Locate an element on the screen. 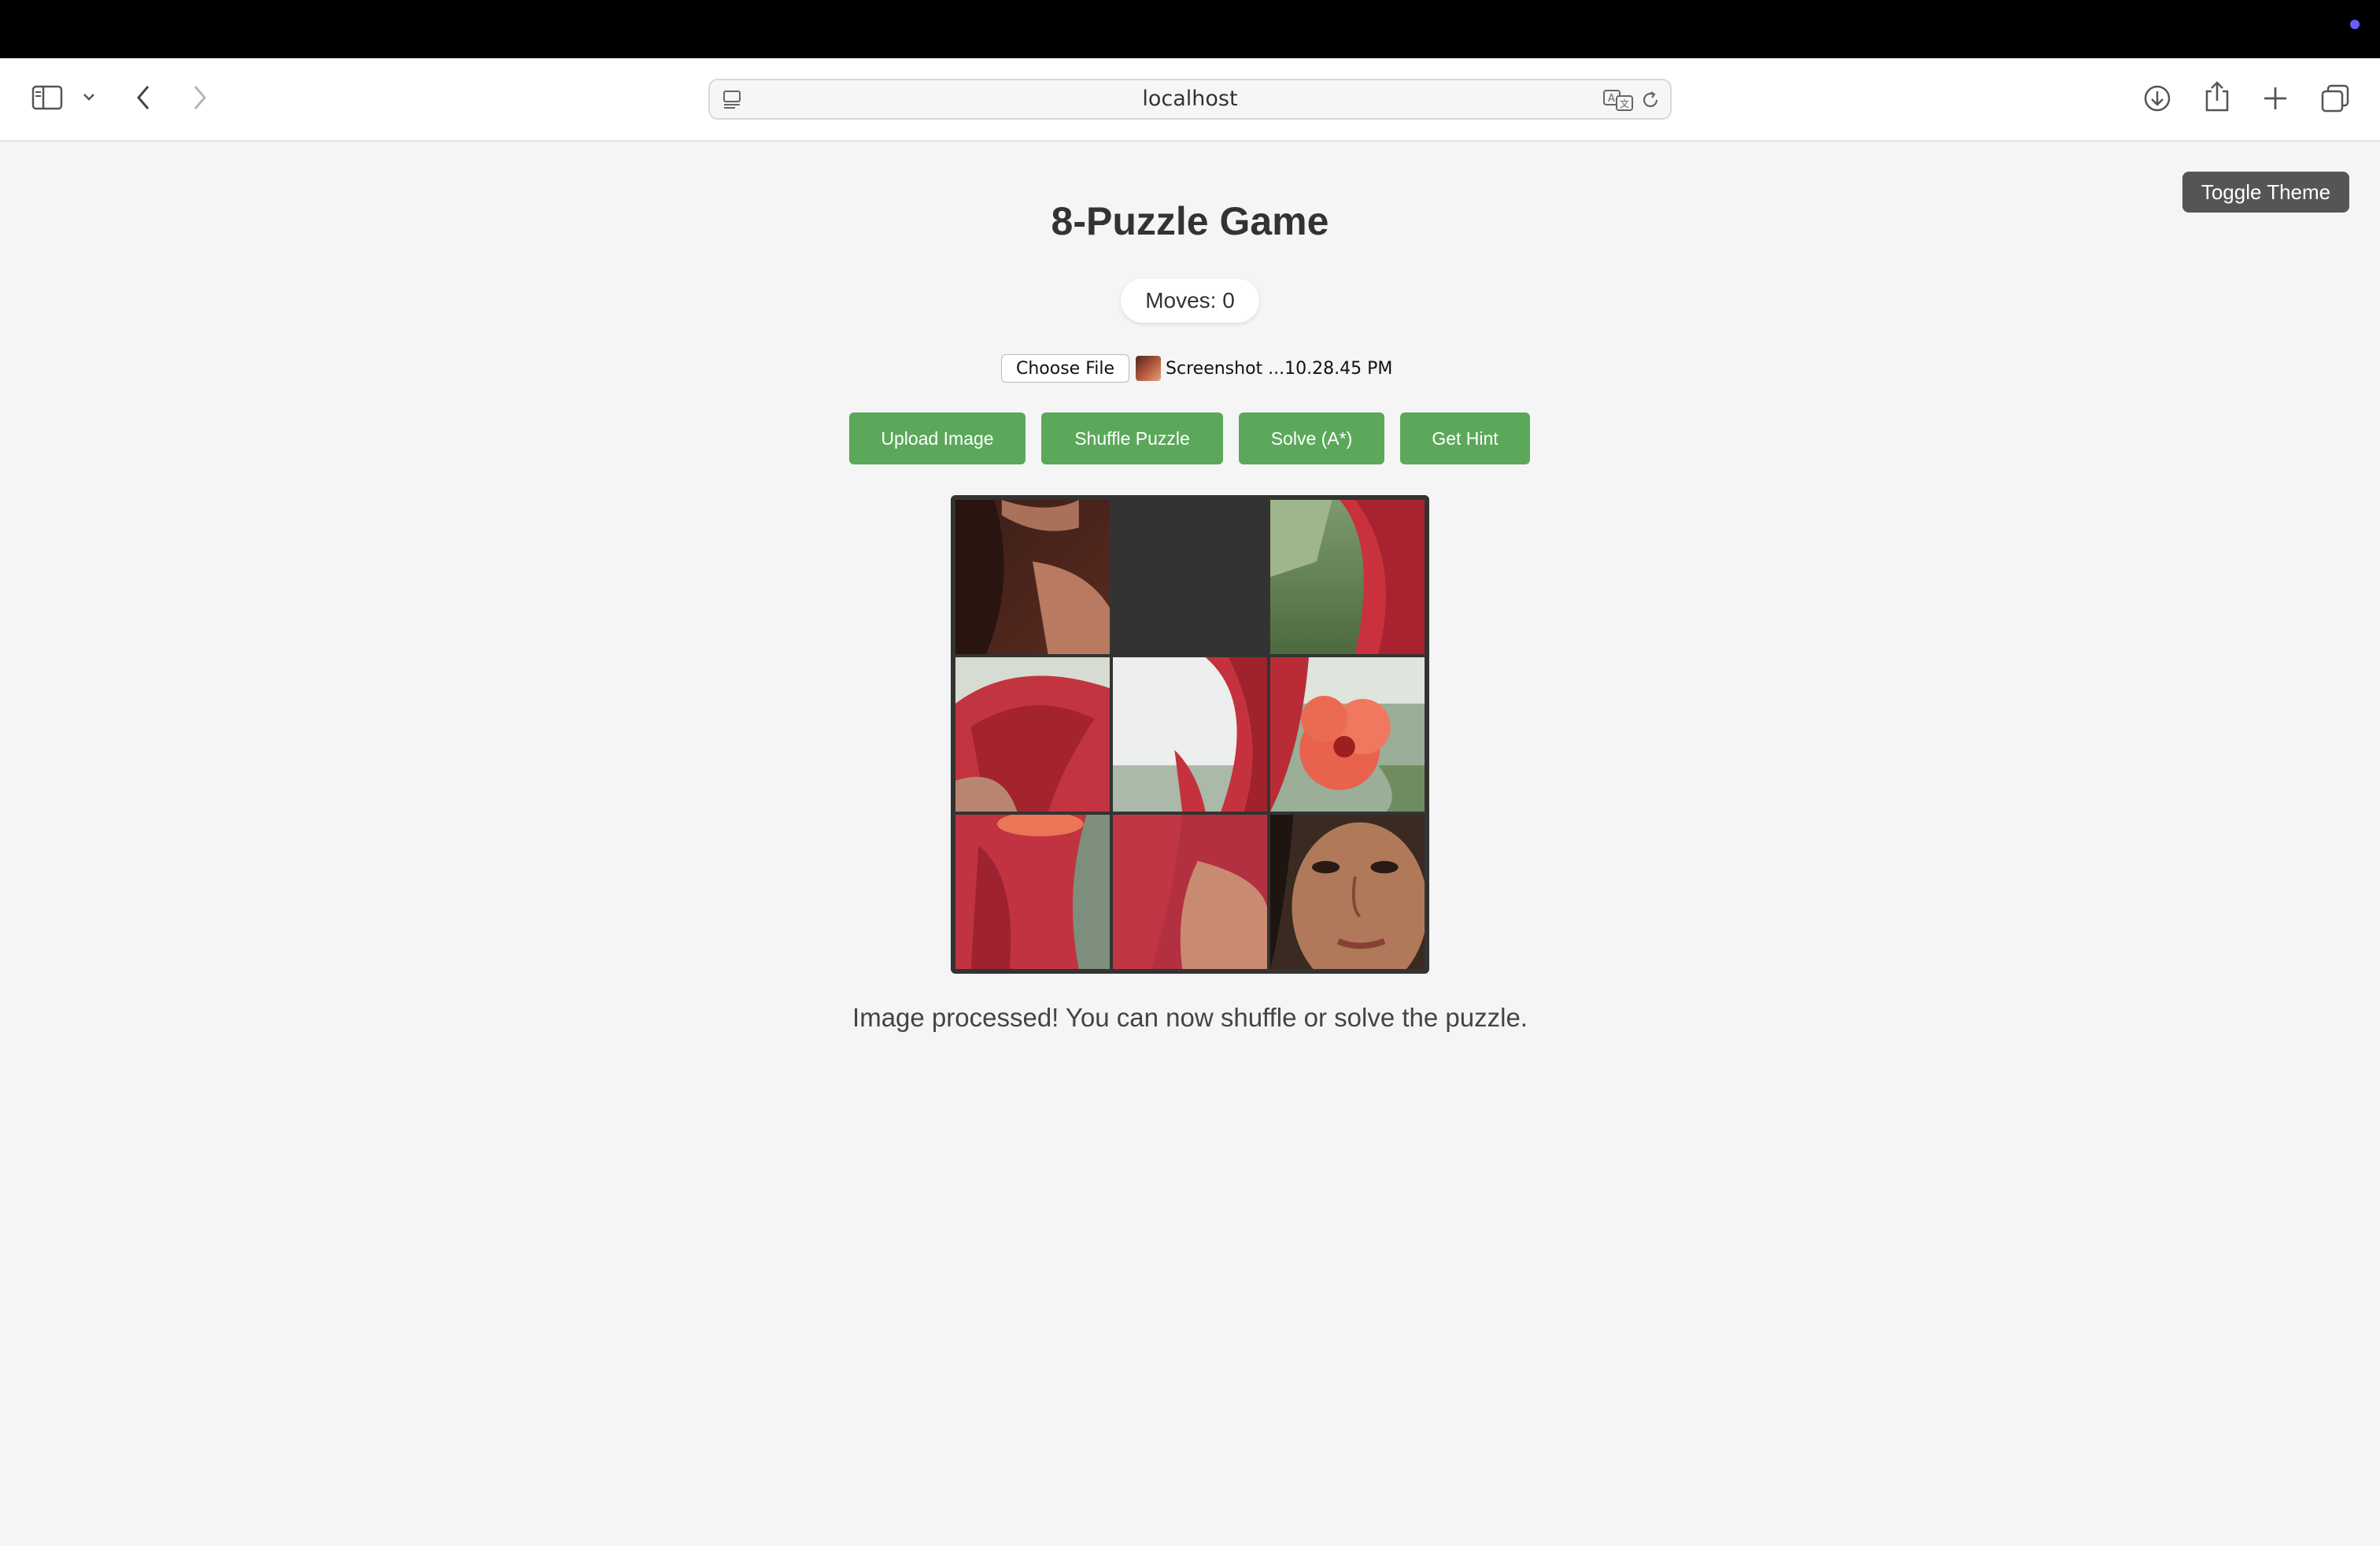 The height and width of the screenshot is (1546, 2380). address-bar: localhost A文 is located at coordinates (1190, 99).